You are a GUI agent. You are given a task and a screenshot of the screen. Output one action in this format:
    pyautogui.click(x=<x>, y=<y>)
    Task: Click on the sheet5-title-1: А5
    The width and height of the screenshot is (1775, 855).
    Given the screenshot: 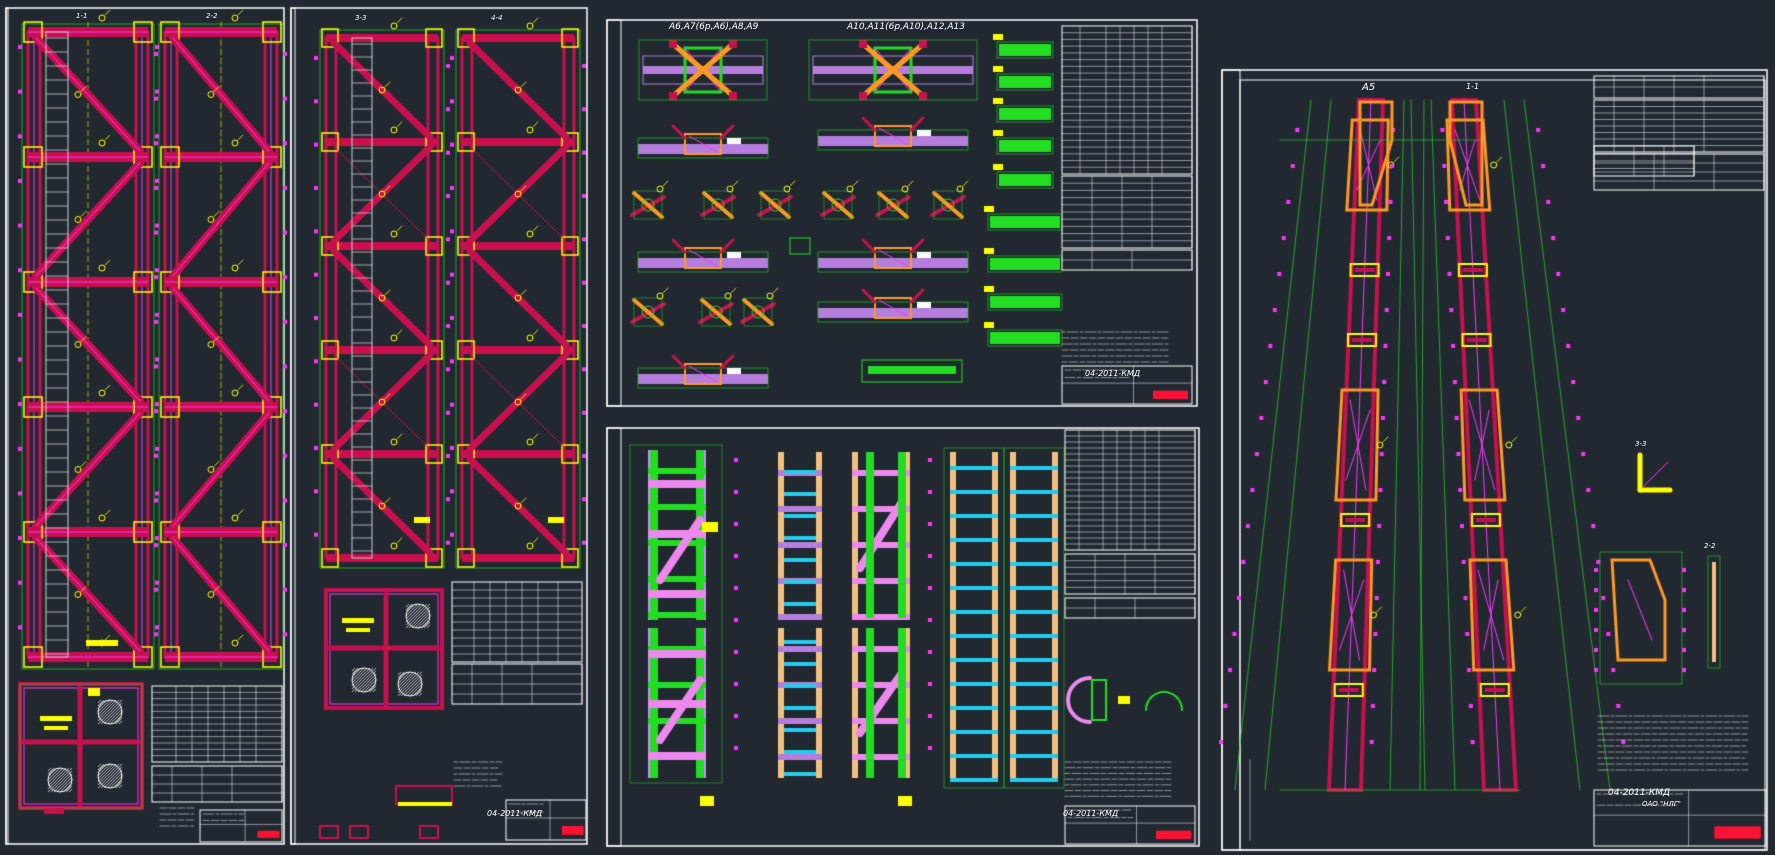 What is the action you would take?
    pyautogui.click(x=1369, y=87)
    